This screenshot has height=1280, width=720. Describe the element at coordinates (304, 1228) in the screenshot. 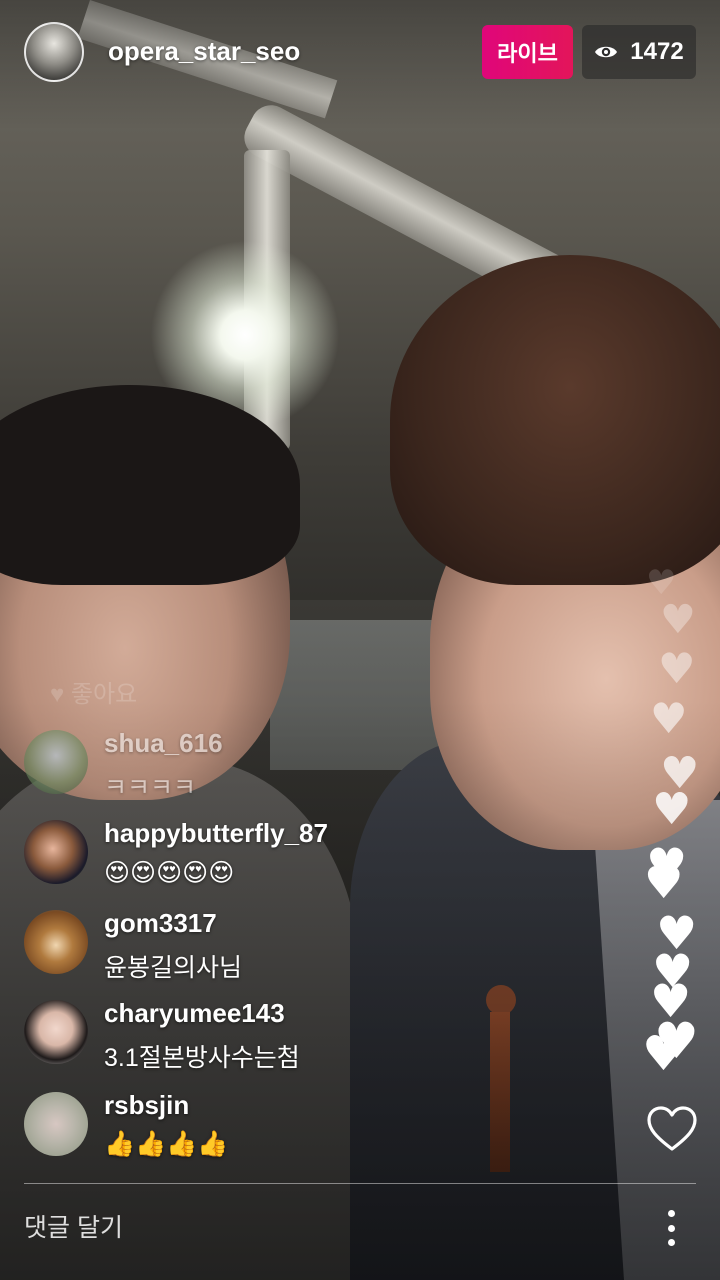

I see `comment-input` at that location.